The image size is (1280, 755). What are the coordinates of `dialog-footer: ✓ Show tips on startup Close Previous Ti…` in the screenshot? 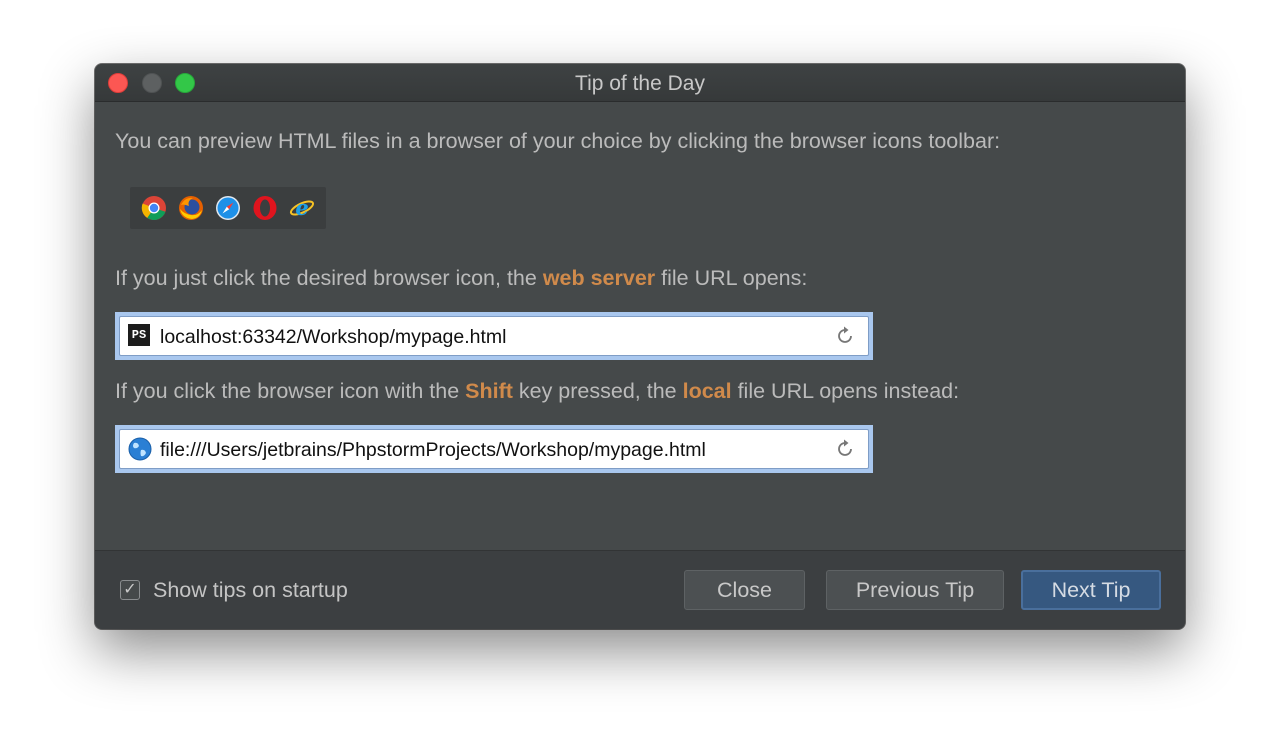 It's located at (640, 589).